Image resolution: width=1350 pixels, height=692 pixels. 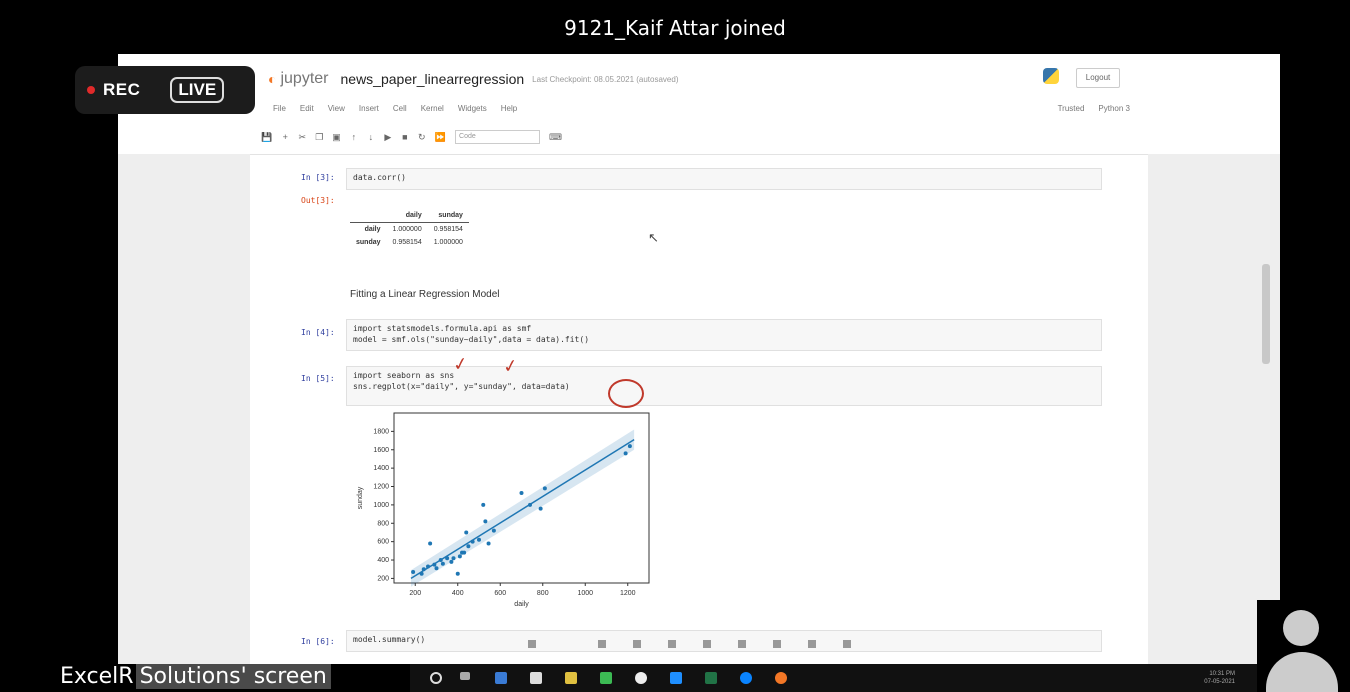 I want to click on table-row: sunday 0.958154 1.000000, so click(x=409, y=242).